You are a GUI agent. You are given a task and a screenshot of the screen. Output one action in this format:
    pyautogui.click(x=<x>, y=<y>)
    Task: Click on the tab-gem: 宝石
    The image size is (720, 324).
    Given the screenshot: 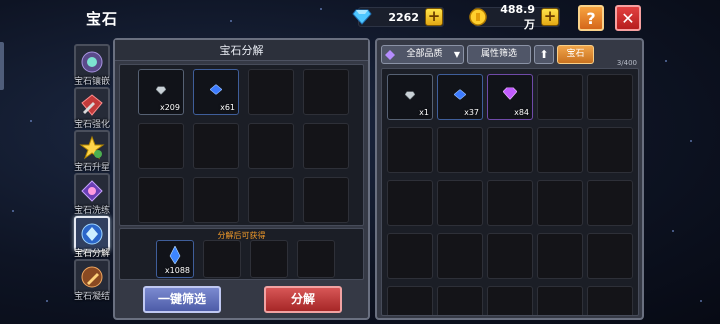 What is the action you would take?
    pyautogui.click(x=575, y=54)
    